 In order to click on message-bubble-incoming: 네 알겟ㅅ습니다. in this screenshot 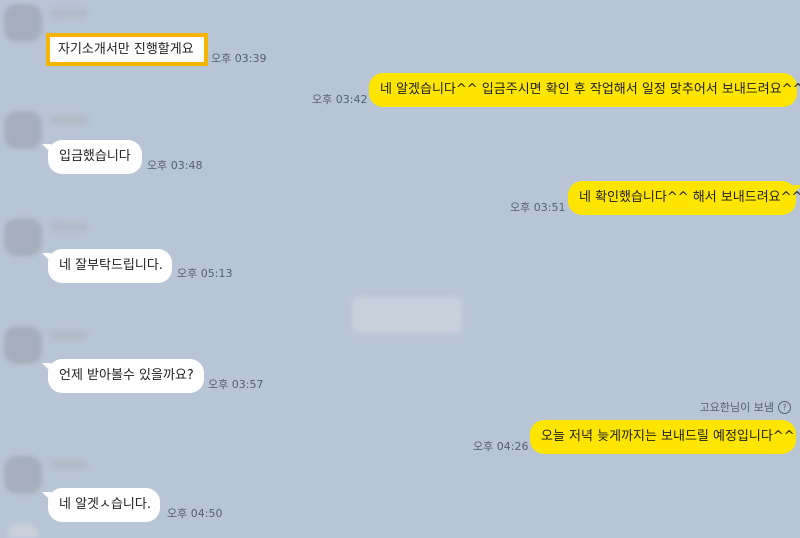, I will do `click(104, 505)`.